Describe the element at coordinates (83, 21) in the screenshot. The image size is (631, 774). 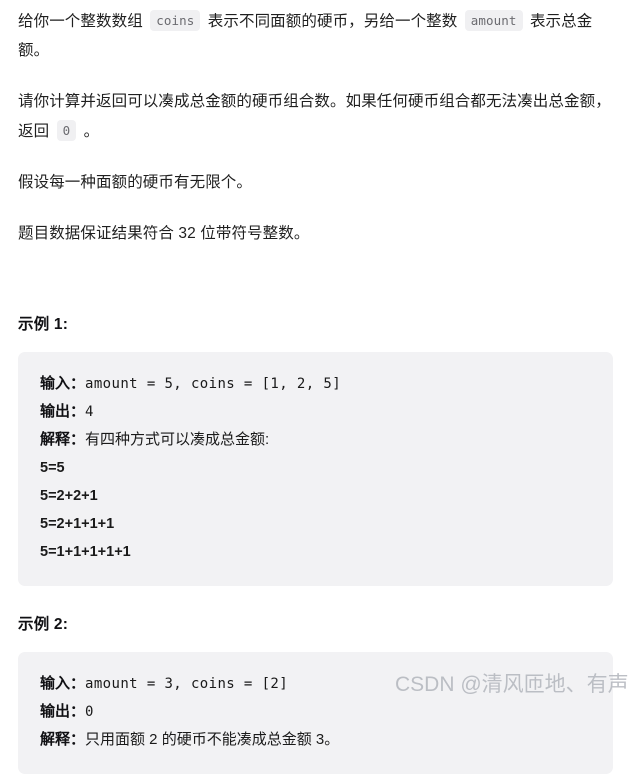
I see `intro-text-a: 给你一个整数数组` at that location.